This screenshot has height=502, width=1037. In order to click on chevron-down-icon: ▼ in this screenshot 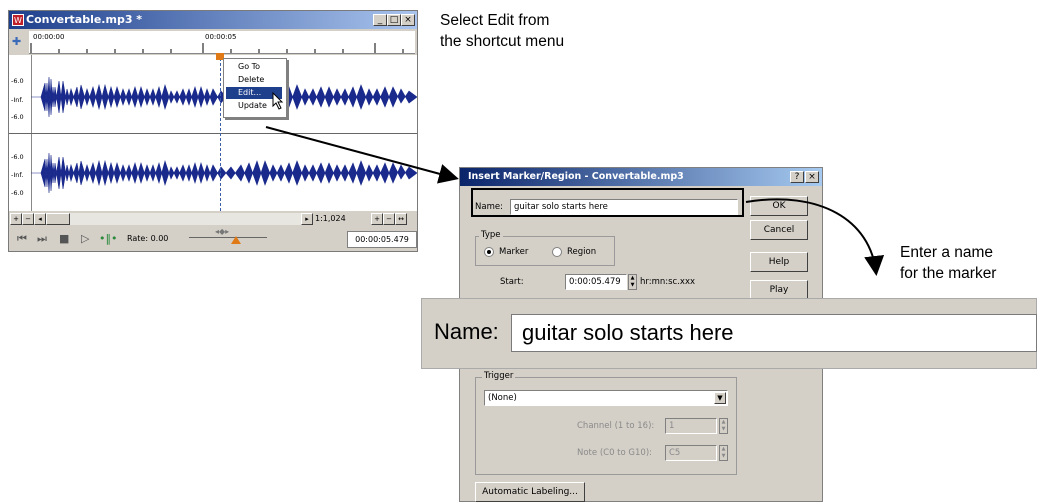, I will do `click(720, 398)`.